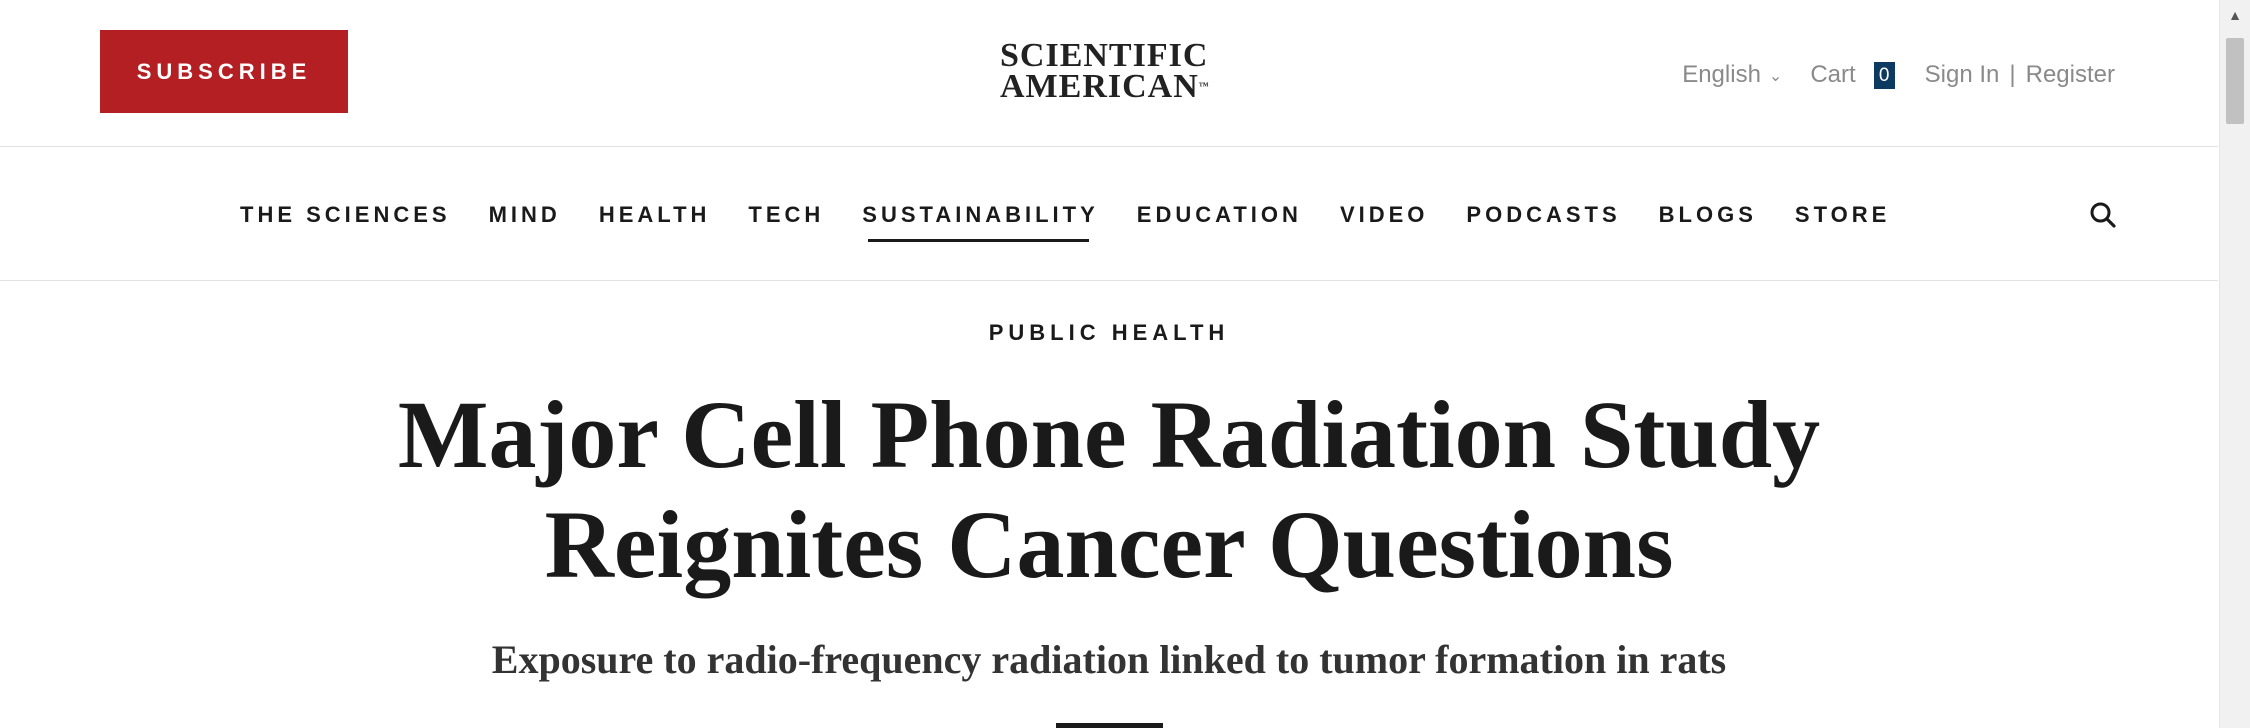 This screenshot has width=2250, height=728. What do you see at coordinates (1219, 215) in the screenshot?
I see `nav-item-education: EDUCATION` at bounding box center [1219, 215].